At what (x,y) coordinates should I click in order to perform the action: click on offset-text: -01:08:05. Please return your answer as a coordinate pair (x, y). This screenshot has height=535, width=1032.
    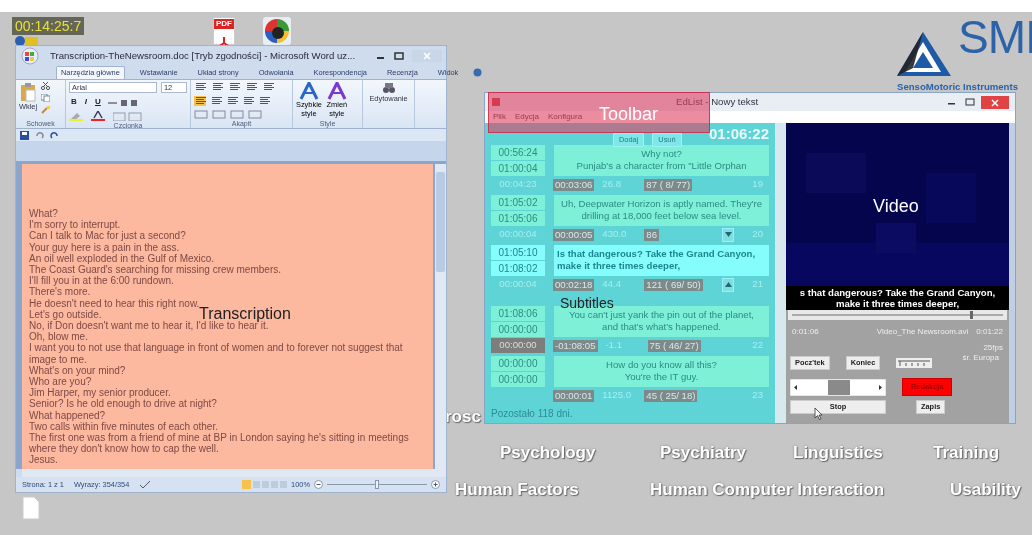
    Looking at the image, I should click on (575, 345).